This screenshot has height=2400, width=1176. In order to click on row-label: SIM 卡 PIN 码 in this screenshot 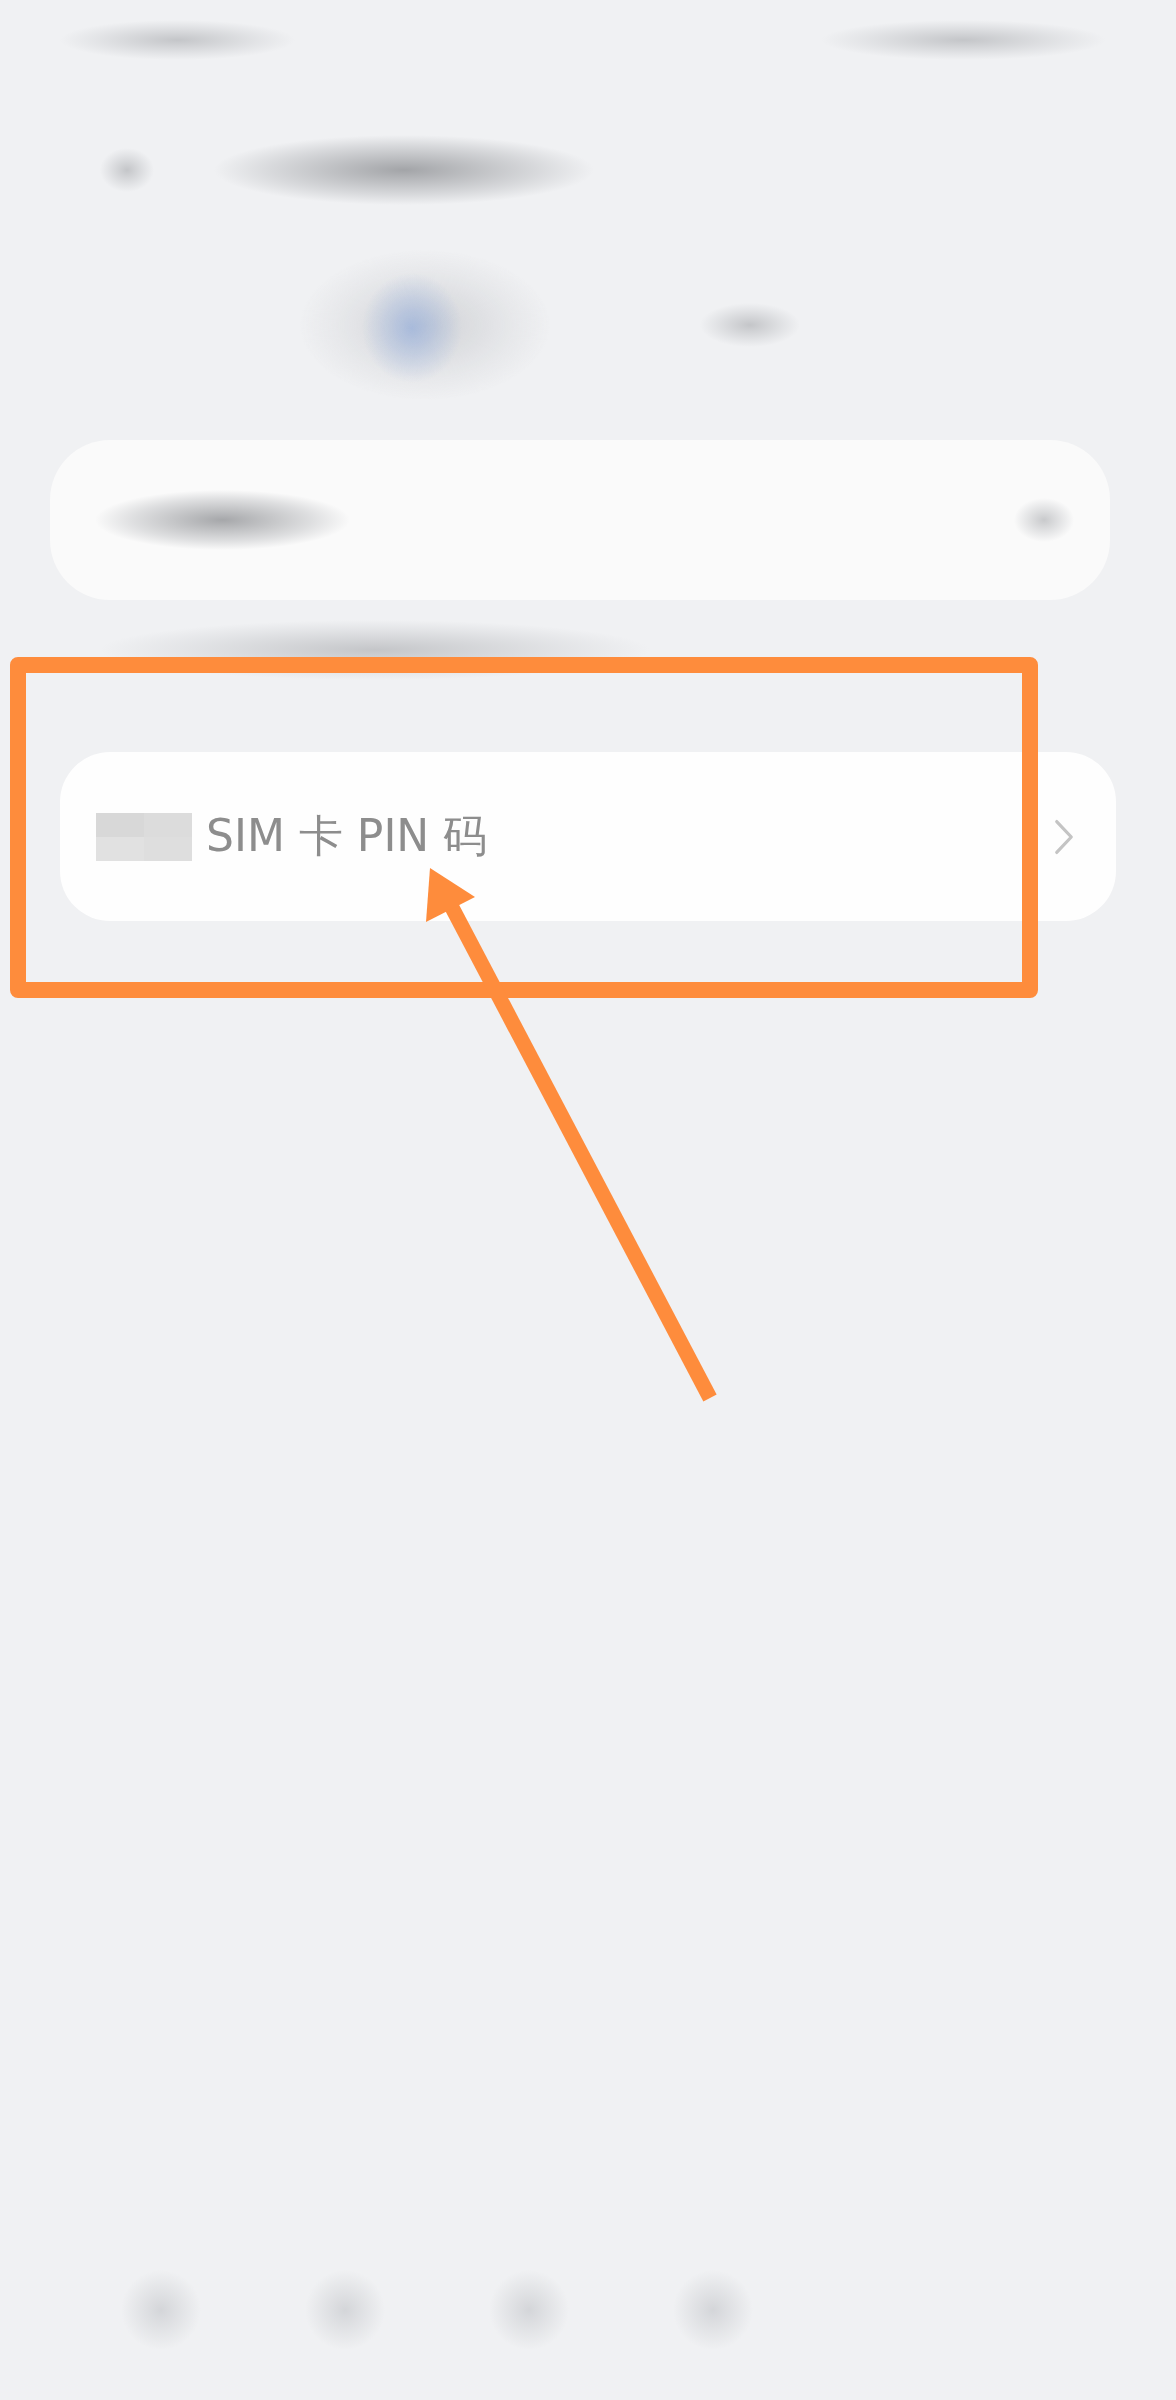, I will do `click(347, 836)`.